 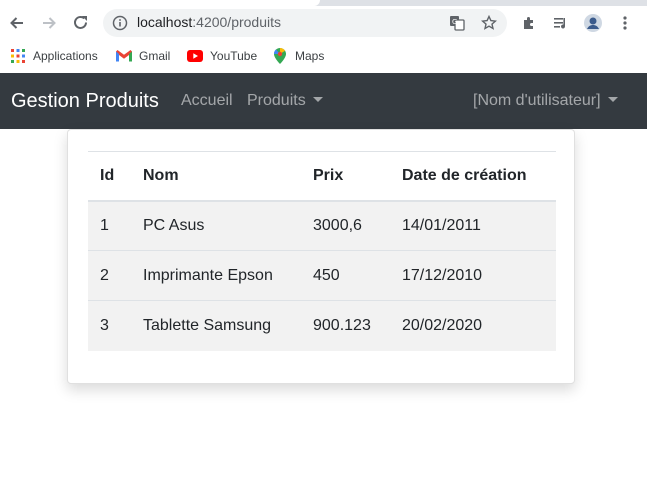 I want to click on nav-dropdown-produits: Produits, so click(x=285, y=101).